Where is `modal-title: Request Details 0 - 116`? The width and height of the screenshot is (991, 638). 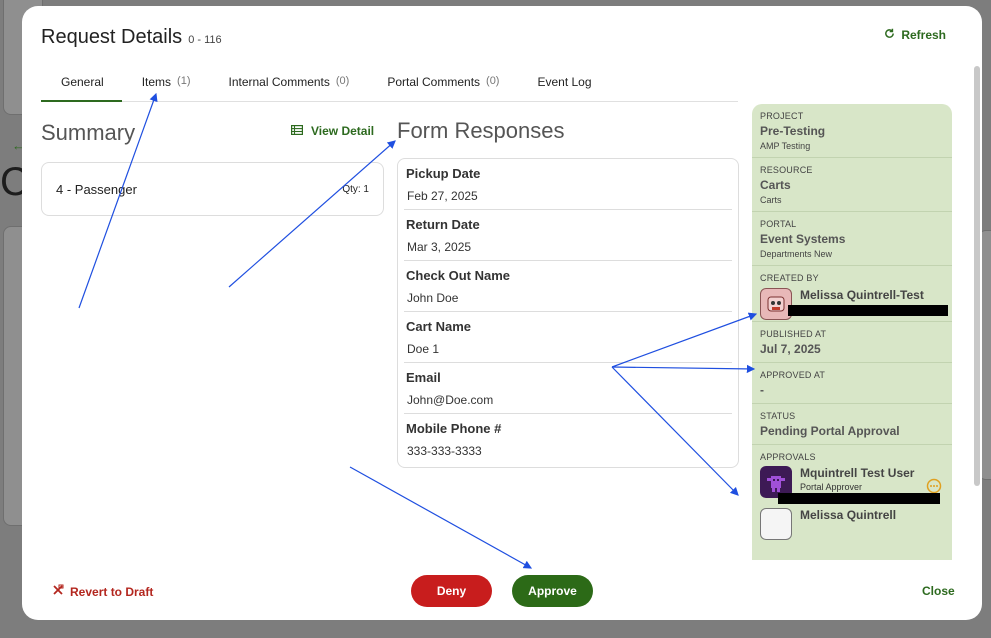 modal-title: Request Details 0 - 116 is located at coordinates (131, 37).